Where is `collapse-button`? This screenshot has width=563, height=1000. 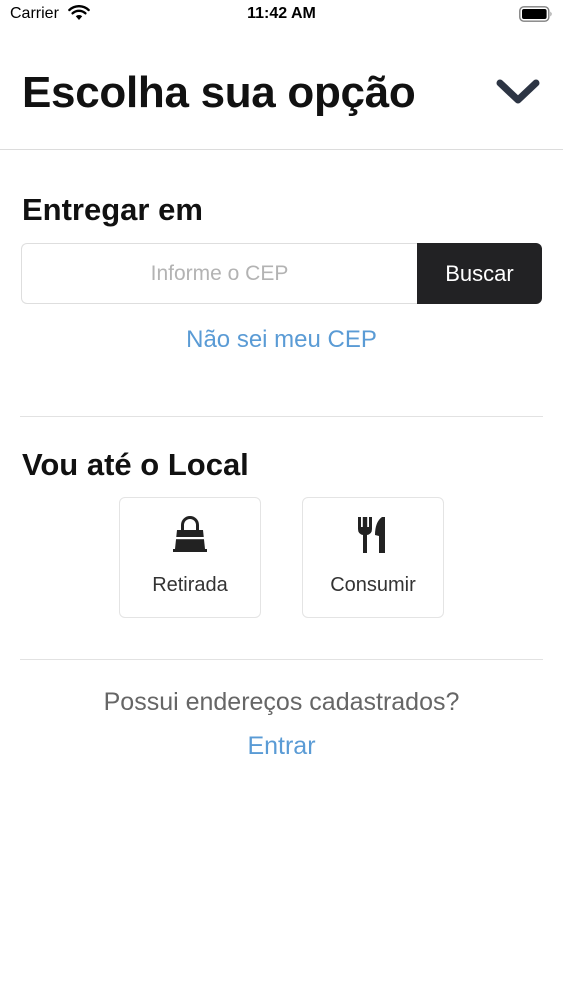
collapse-button is located at coordinates (518, 92).